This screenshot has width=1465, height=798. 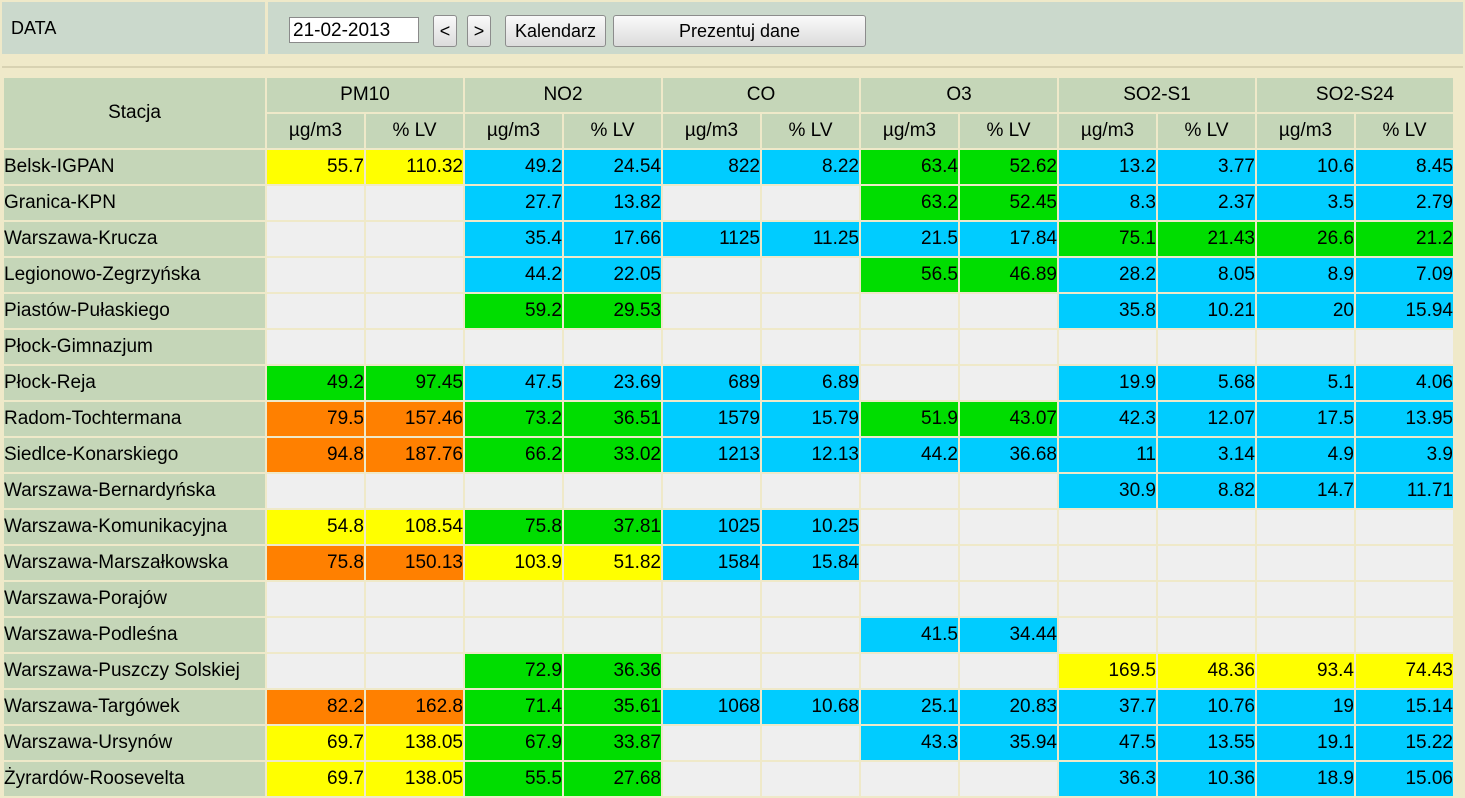 I want to click on percent-lv-cell: 22.05, so click(x=612, y=275).